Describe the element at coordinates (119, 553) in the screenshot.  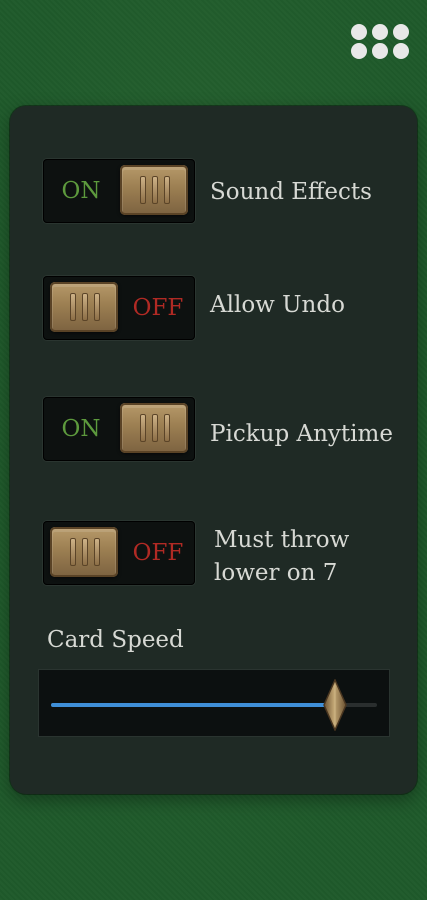
I see `must-throw-lower-toggle: OFF` at that location.